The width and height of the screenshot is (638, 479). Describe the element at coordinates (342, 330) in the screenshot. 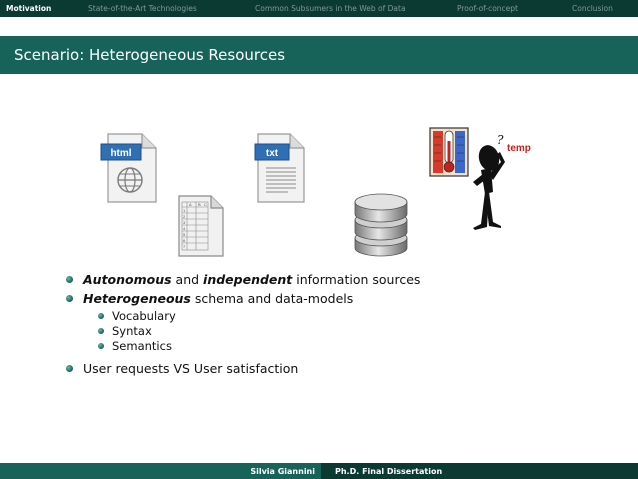

I see `sub-list-item: Syntax` at that location.